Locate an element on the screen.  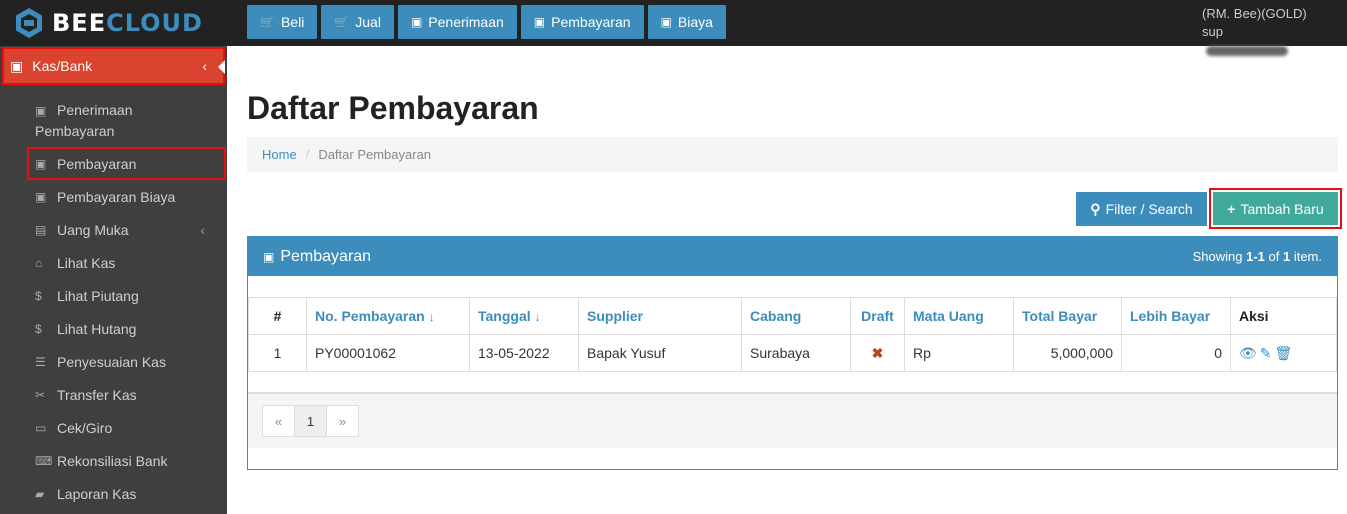
topnav-jual-button: 🛒 Jual is located at coordinates (357, 22).